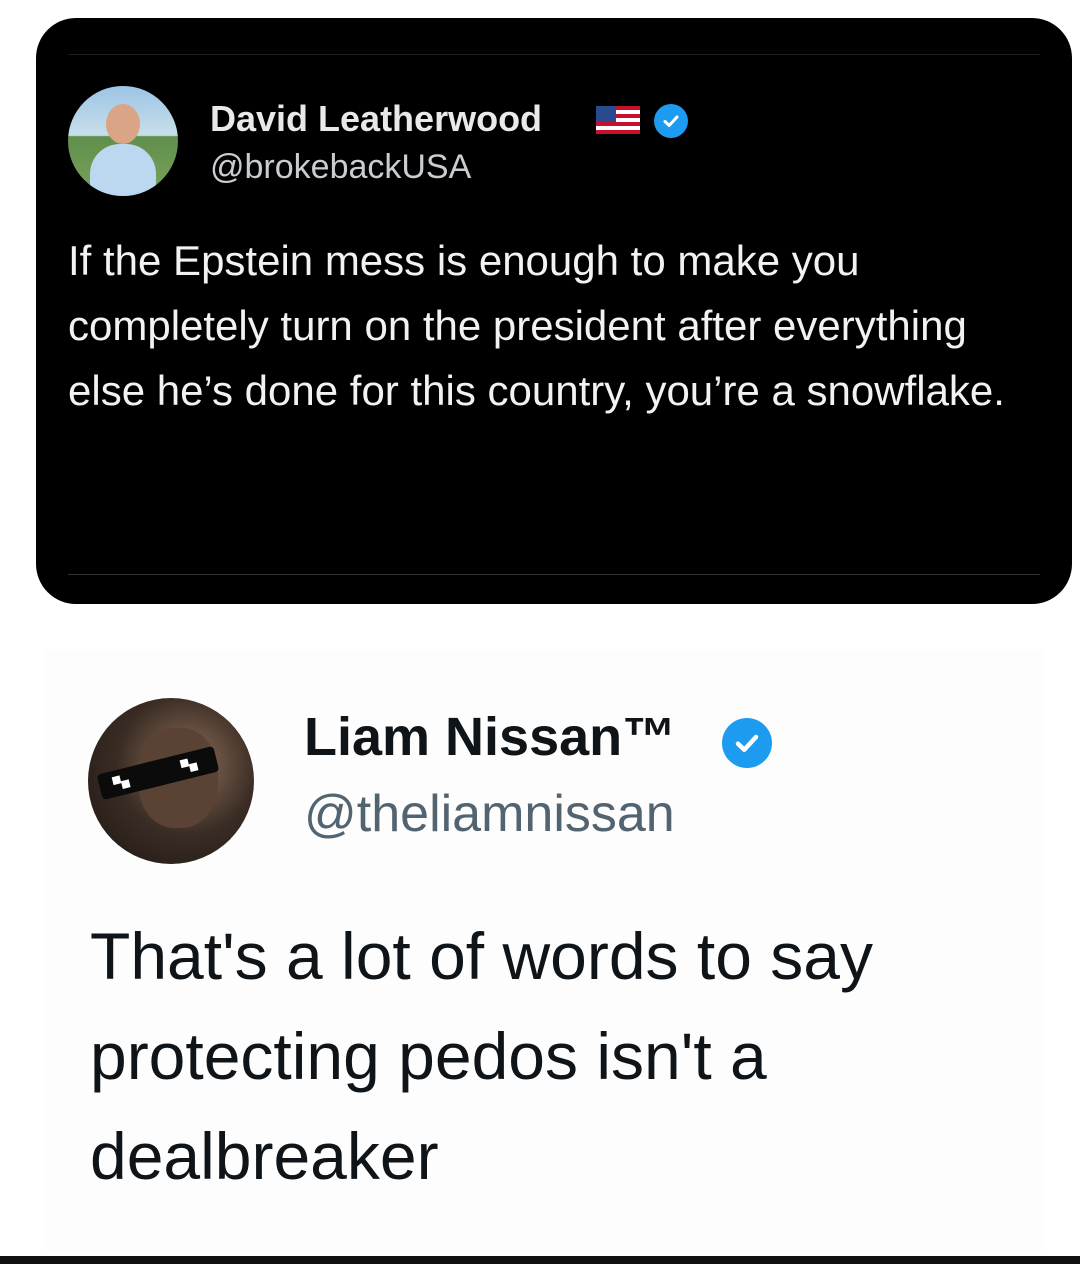 The width and height of the screenshot is (1080, 1264). What do you see at coordinates (340, 167) in the screenshot?
I see `user-handle: @brokebackUSA` at bounding box center [340, 167].